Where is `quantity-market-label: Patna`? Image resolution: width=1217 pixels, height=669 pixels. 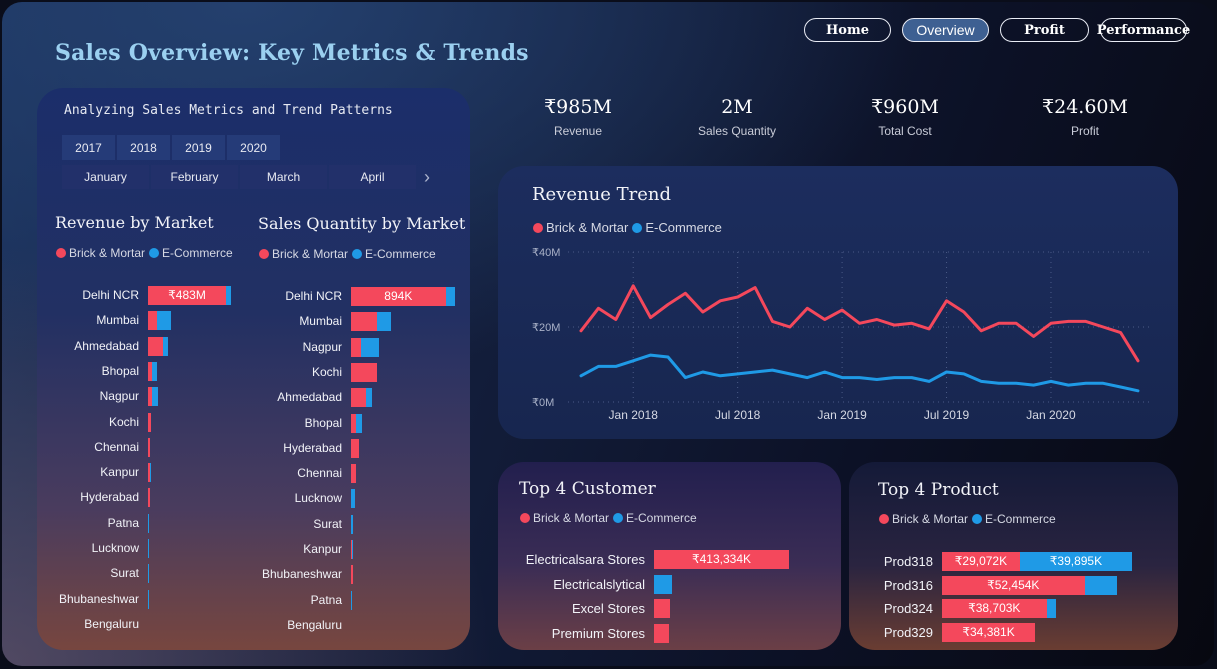 quantity-market-label: Patna is located at coordinates (326, 599).